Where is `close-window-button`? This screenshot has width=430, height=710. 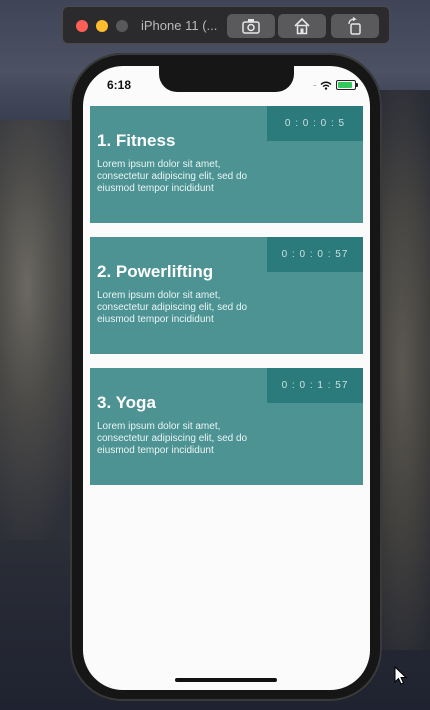 close-window-button is located at coordinates (82, 26).